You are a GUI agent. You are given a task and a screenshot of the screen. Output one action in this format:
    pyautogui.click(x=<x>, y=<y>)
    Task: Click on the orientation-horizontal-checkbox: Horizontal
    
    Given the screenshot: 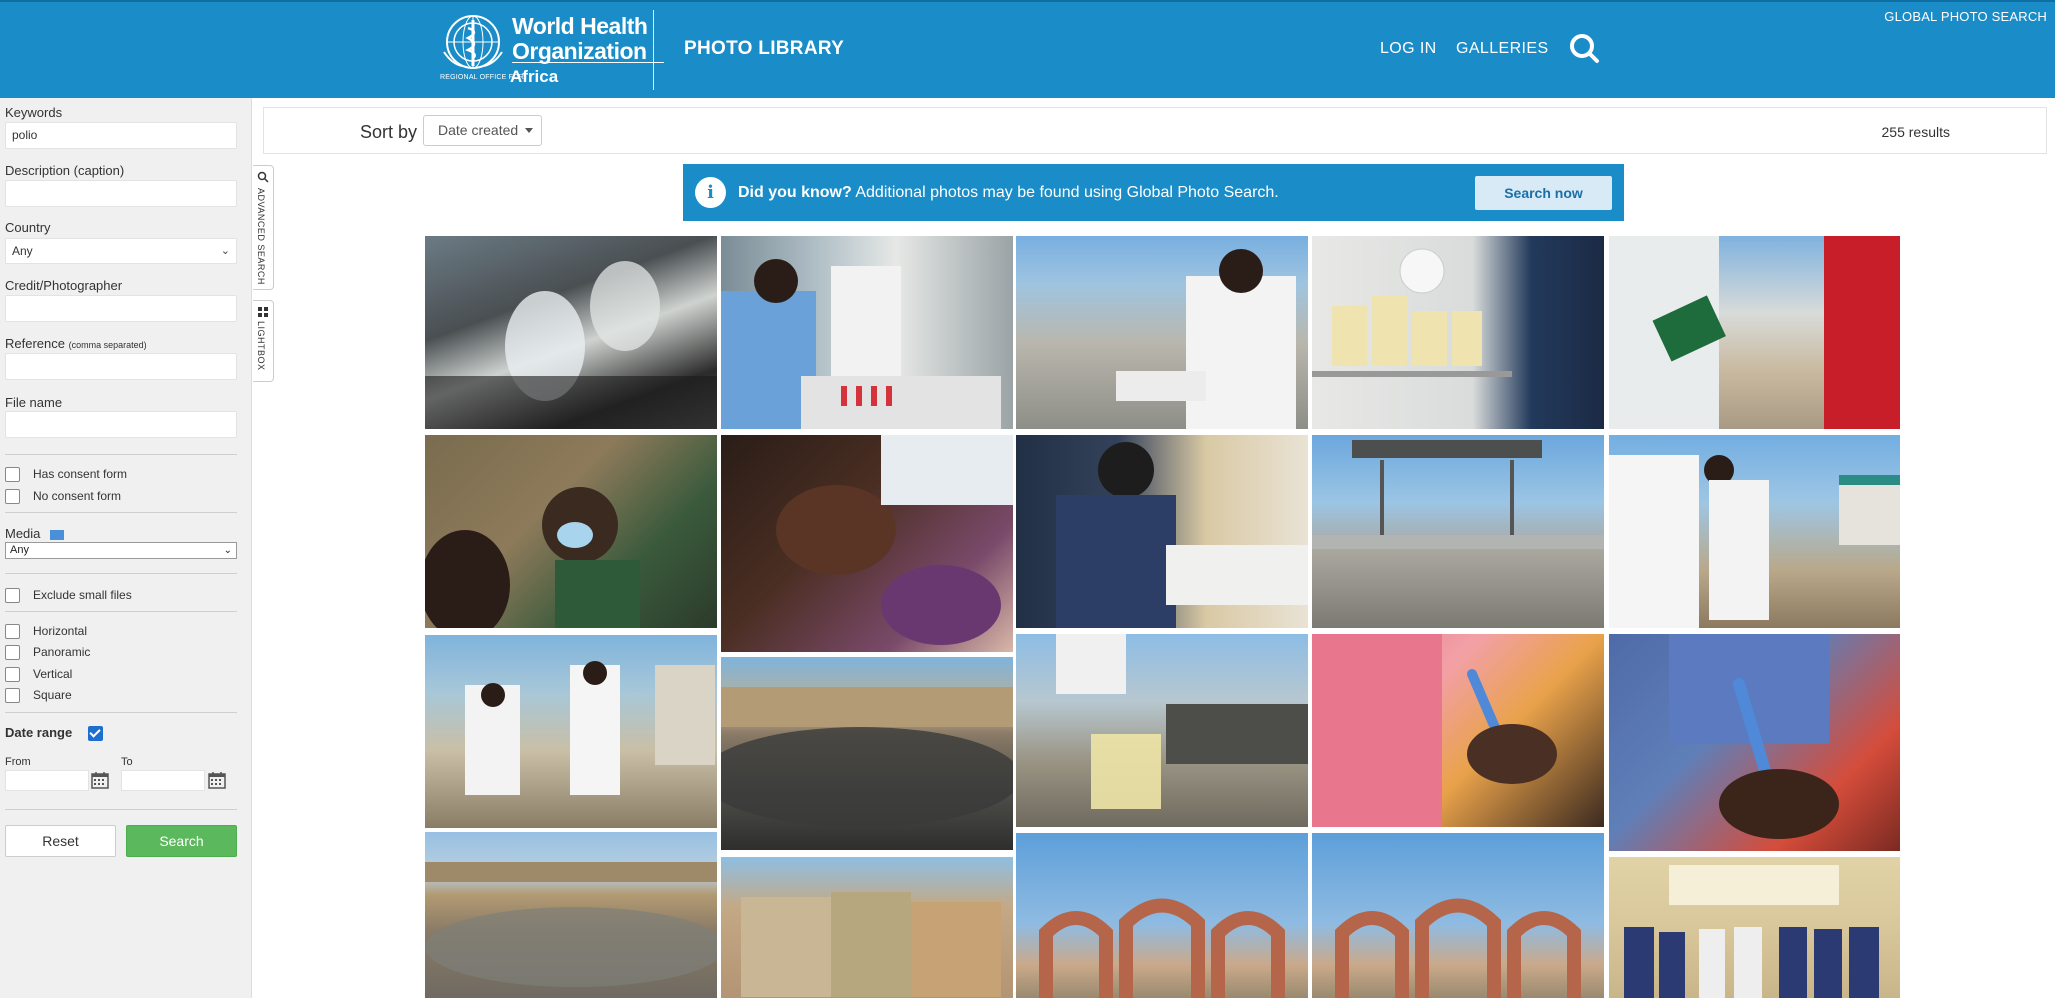 What is the action you would take?
    pyautogui.click(x=46, y=631)
    